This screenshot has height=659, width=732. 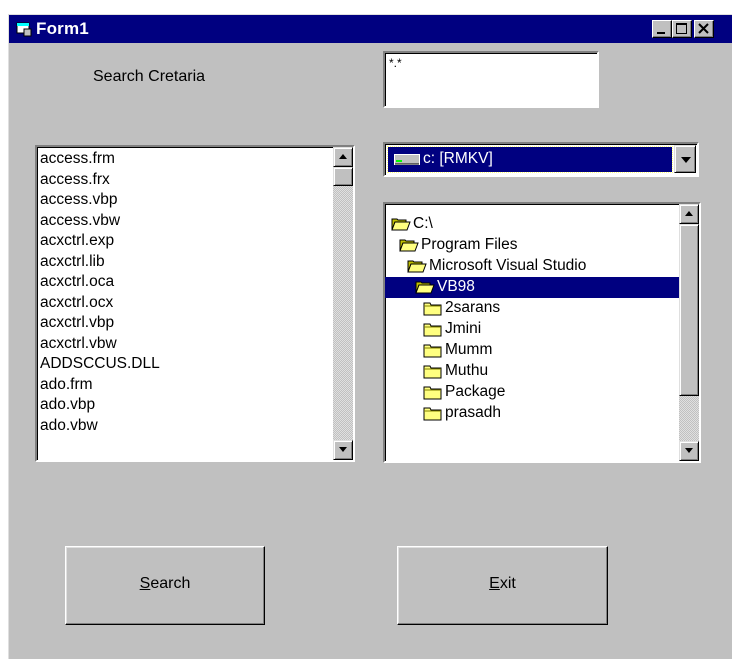 I want to click on file-list-scrollbar, so click(x=343, y=303).